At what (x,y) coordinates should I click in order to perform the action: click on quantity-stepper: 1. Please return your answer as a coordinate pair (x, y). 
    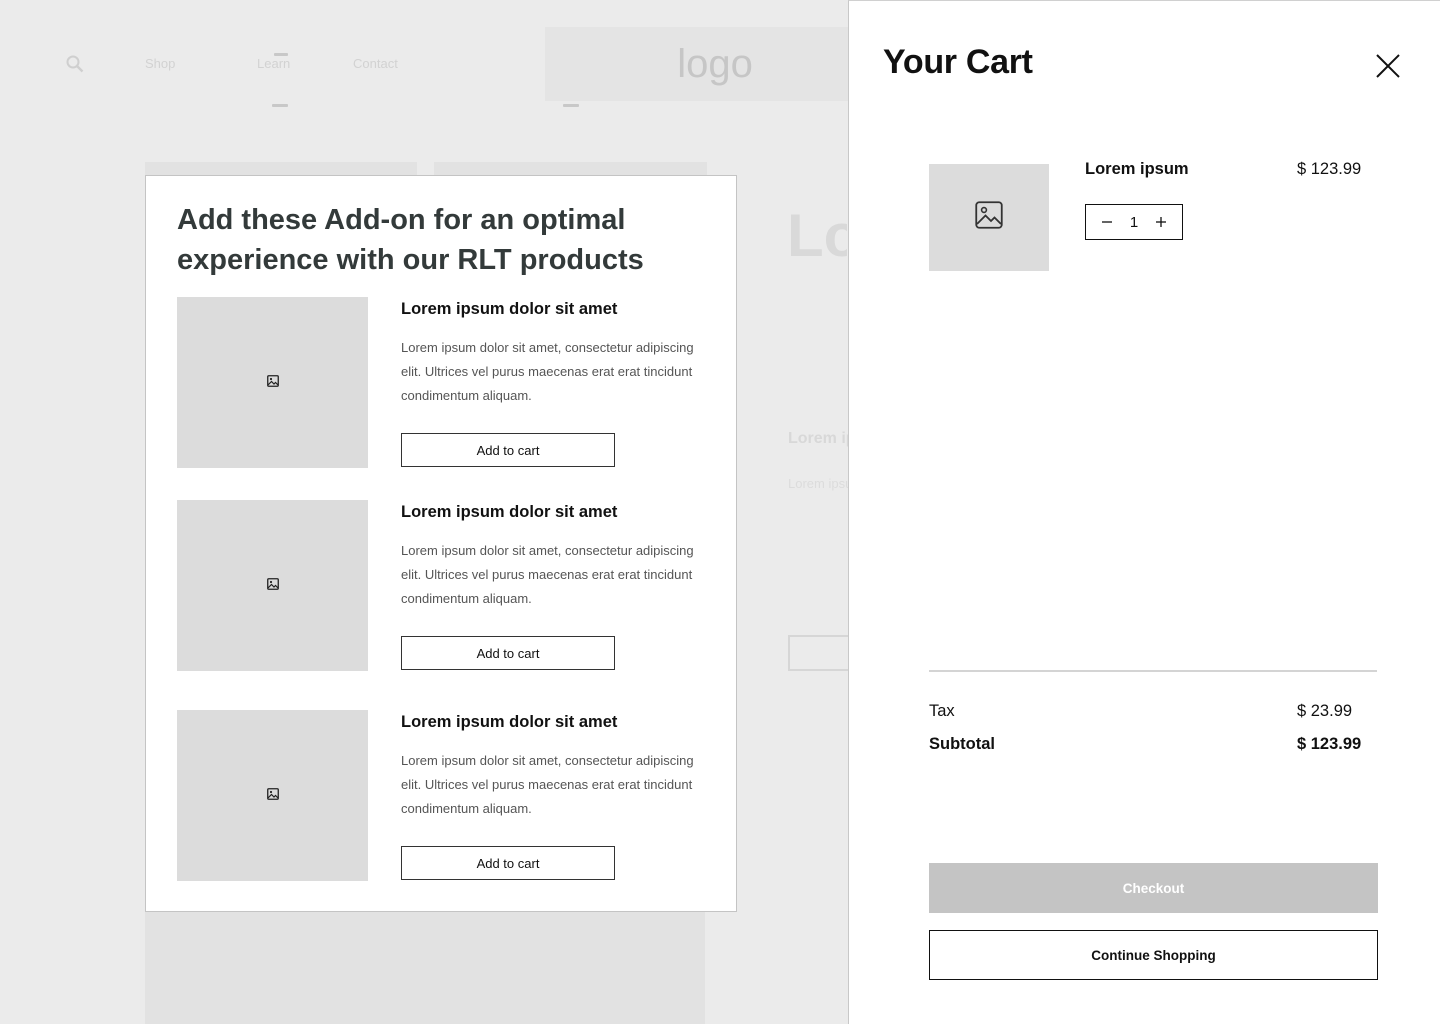
    Looking at the image, I should click on (1134, 222).